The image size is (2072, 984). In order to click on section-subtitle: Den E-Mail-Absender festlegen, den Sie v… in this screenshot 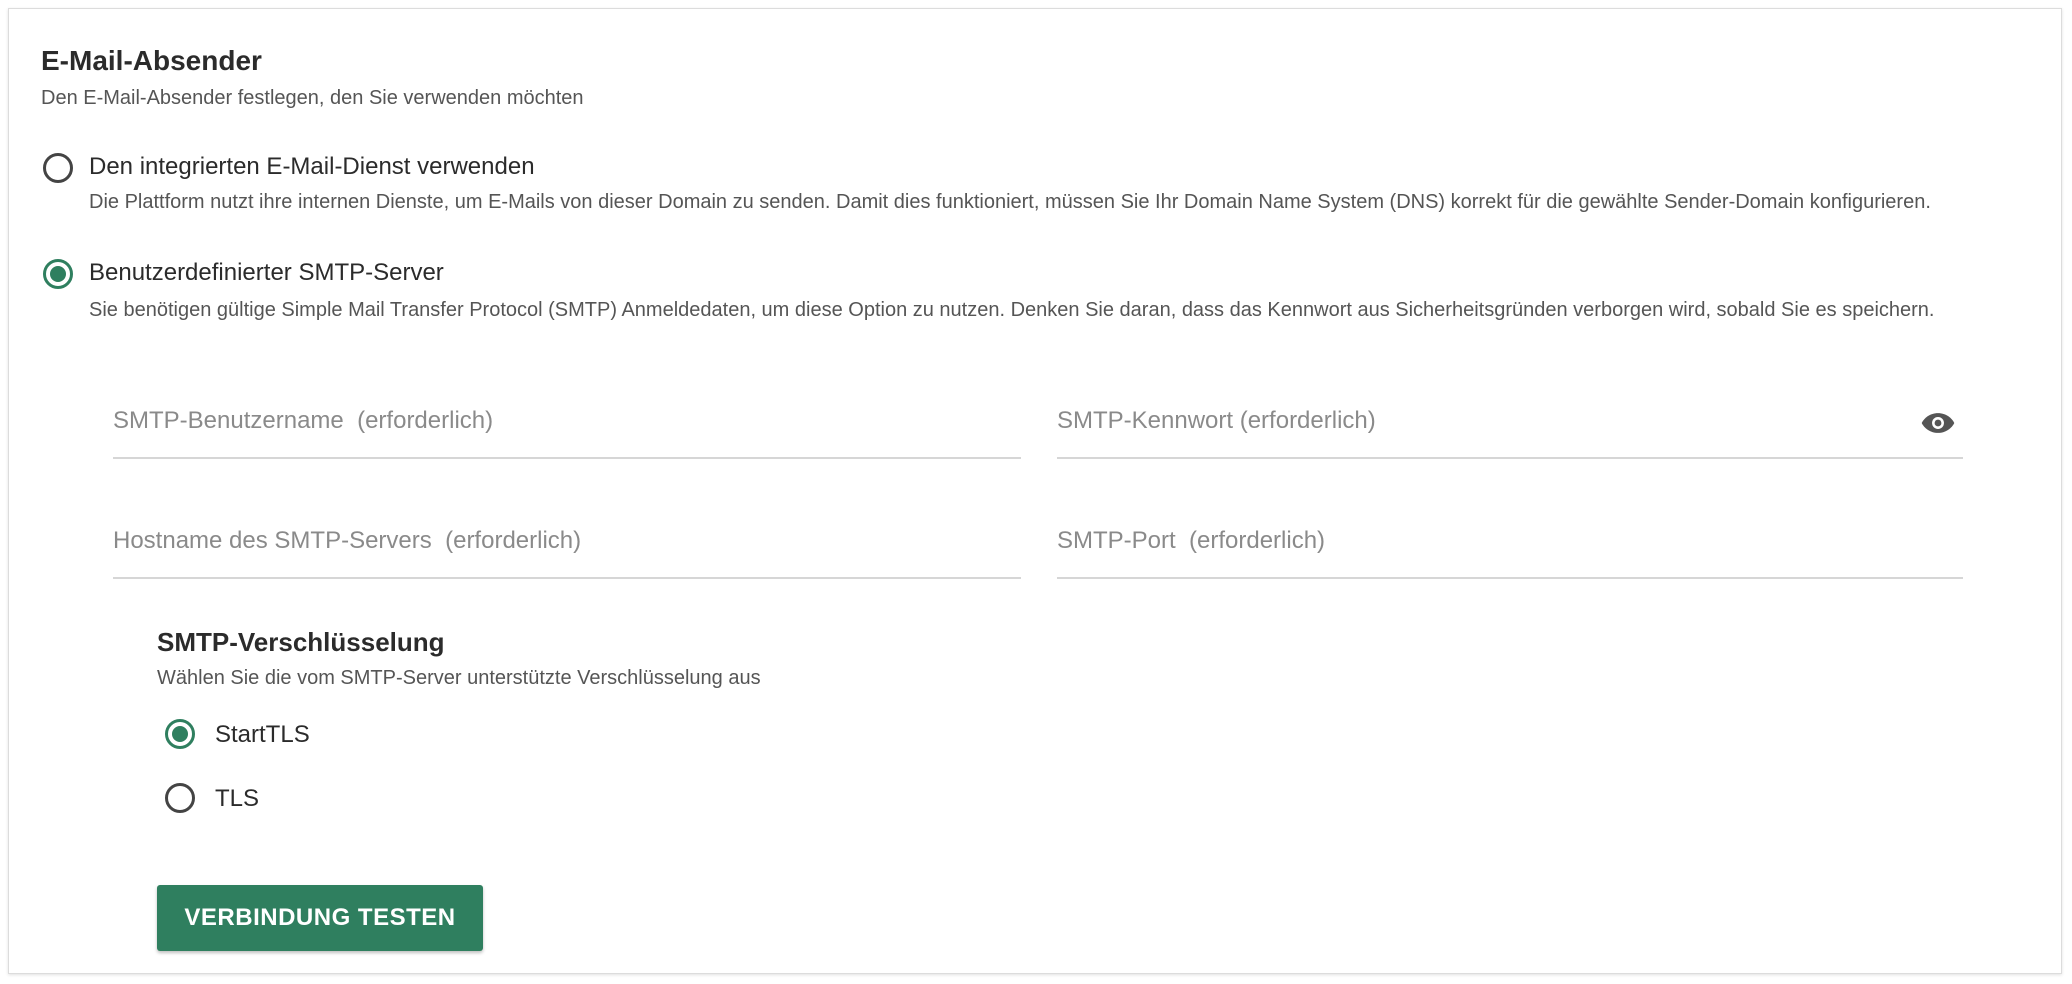, I will do `click(312, 98)`.